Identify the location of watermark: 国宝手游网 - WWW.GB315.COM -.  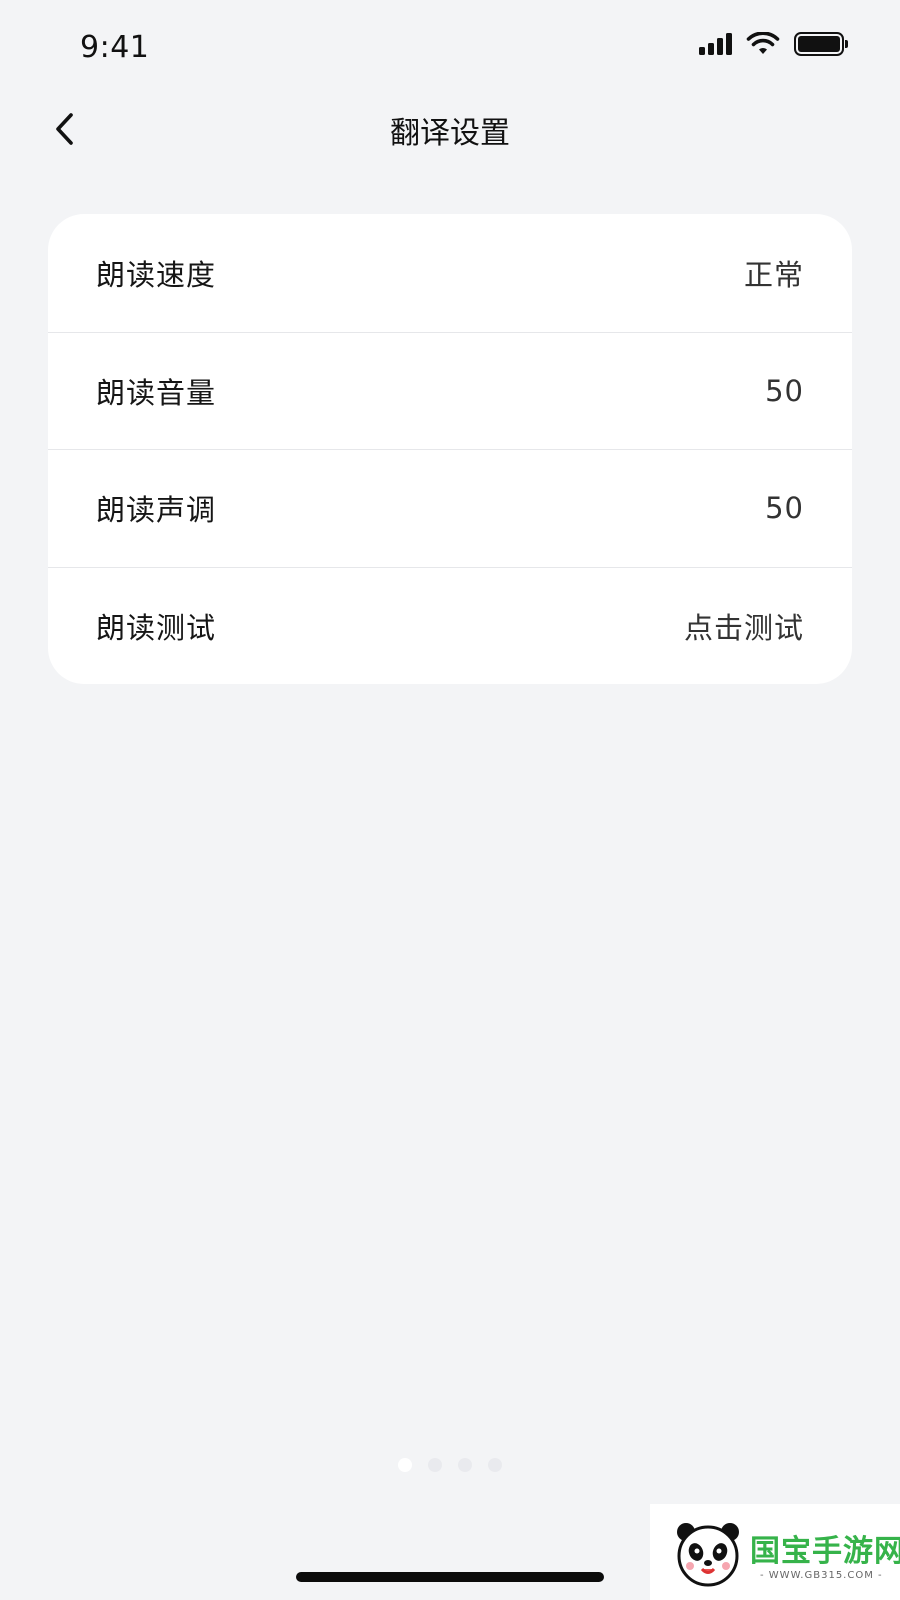
(775, 1552).